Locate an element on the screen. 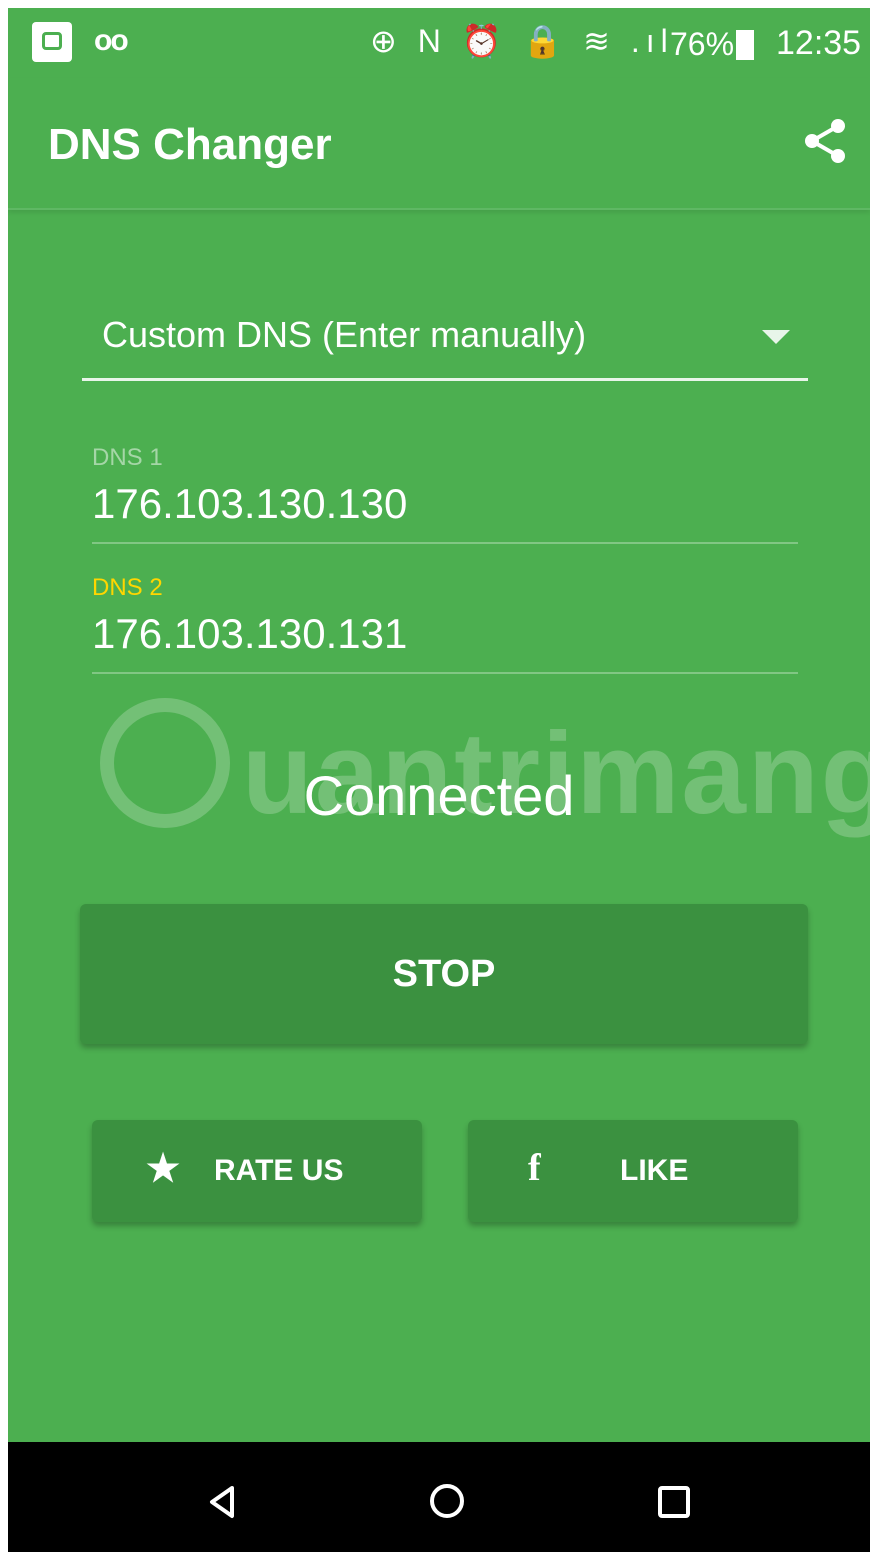 The height and width of the screenshot is (1552, 870). status-bar: oo ⊕ N ⏰ 🔒 ≋ .ıl 76% 12:35 is located at coordinates (439, 43).